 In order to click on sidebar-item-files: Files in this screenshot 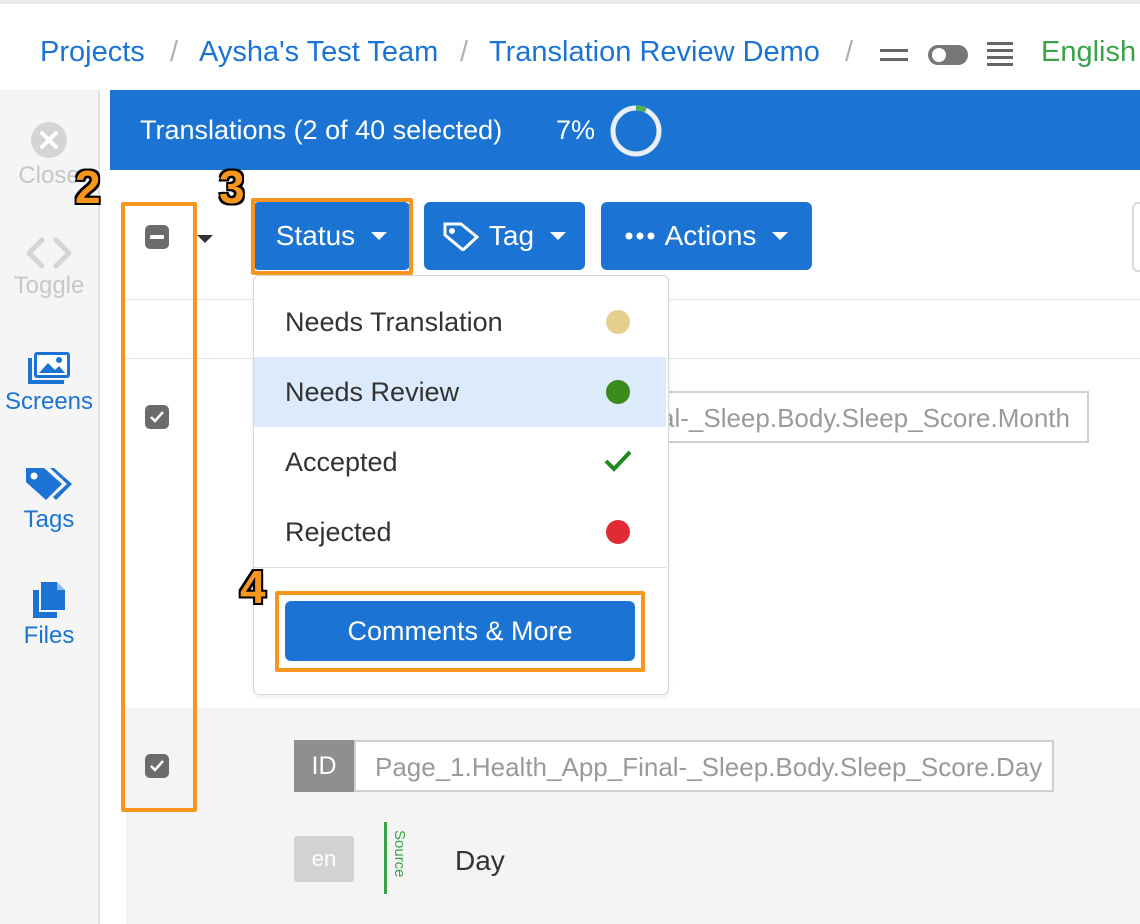, I will do `click(49, 615)`.